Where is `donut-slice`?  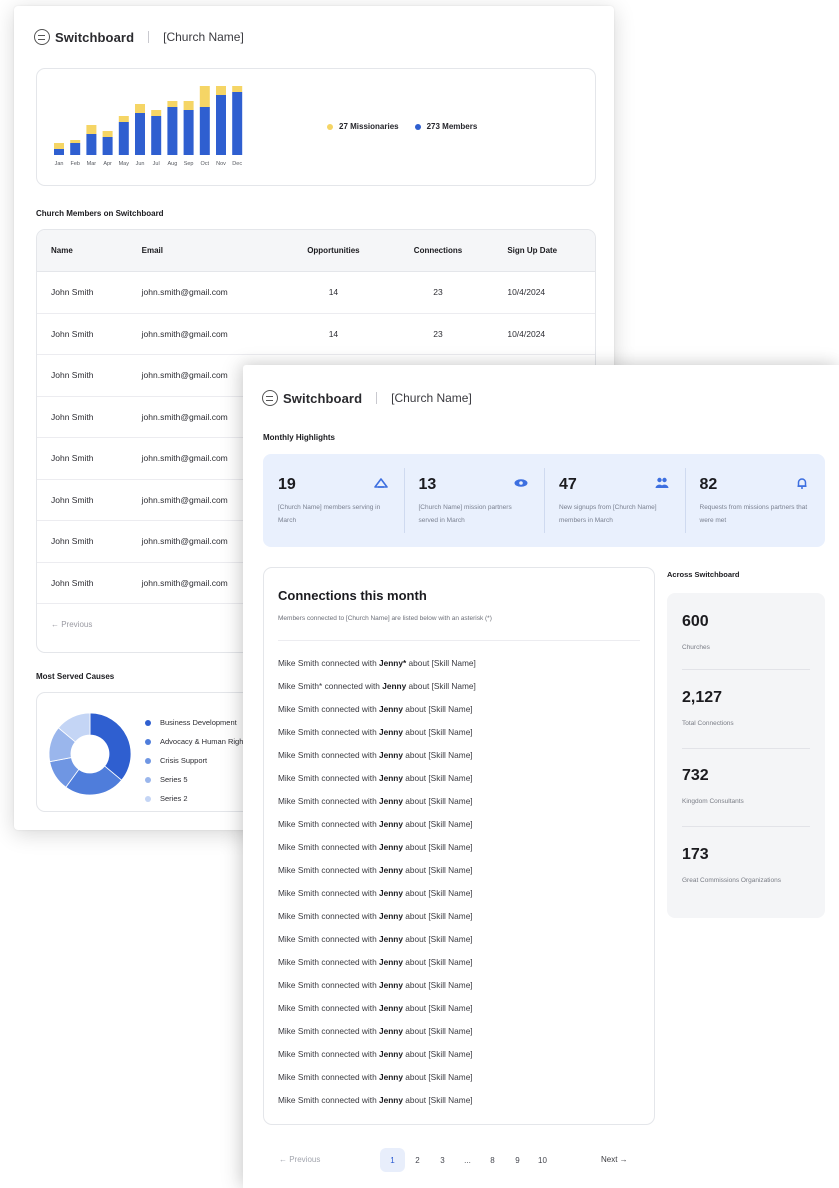 donut-slice is located at coordinates (110, 746).